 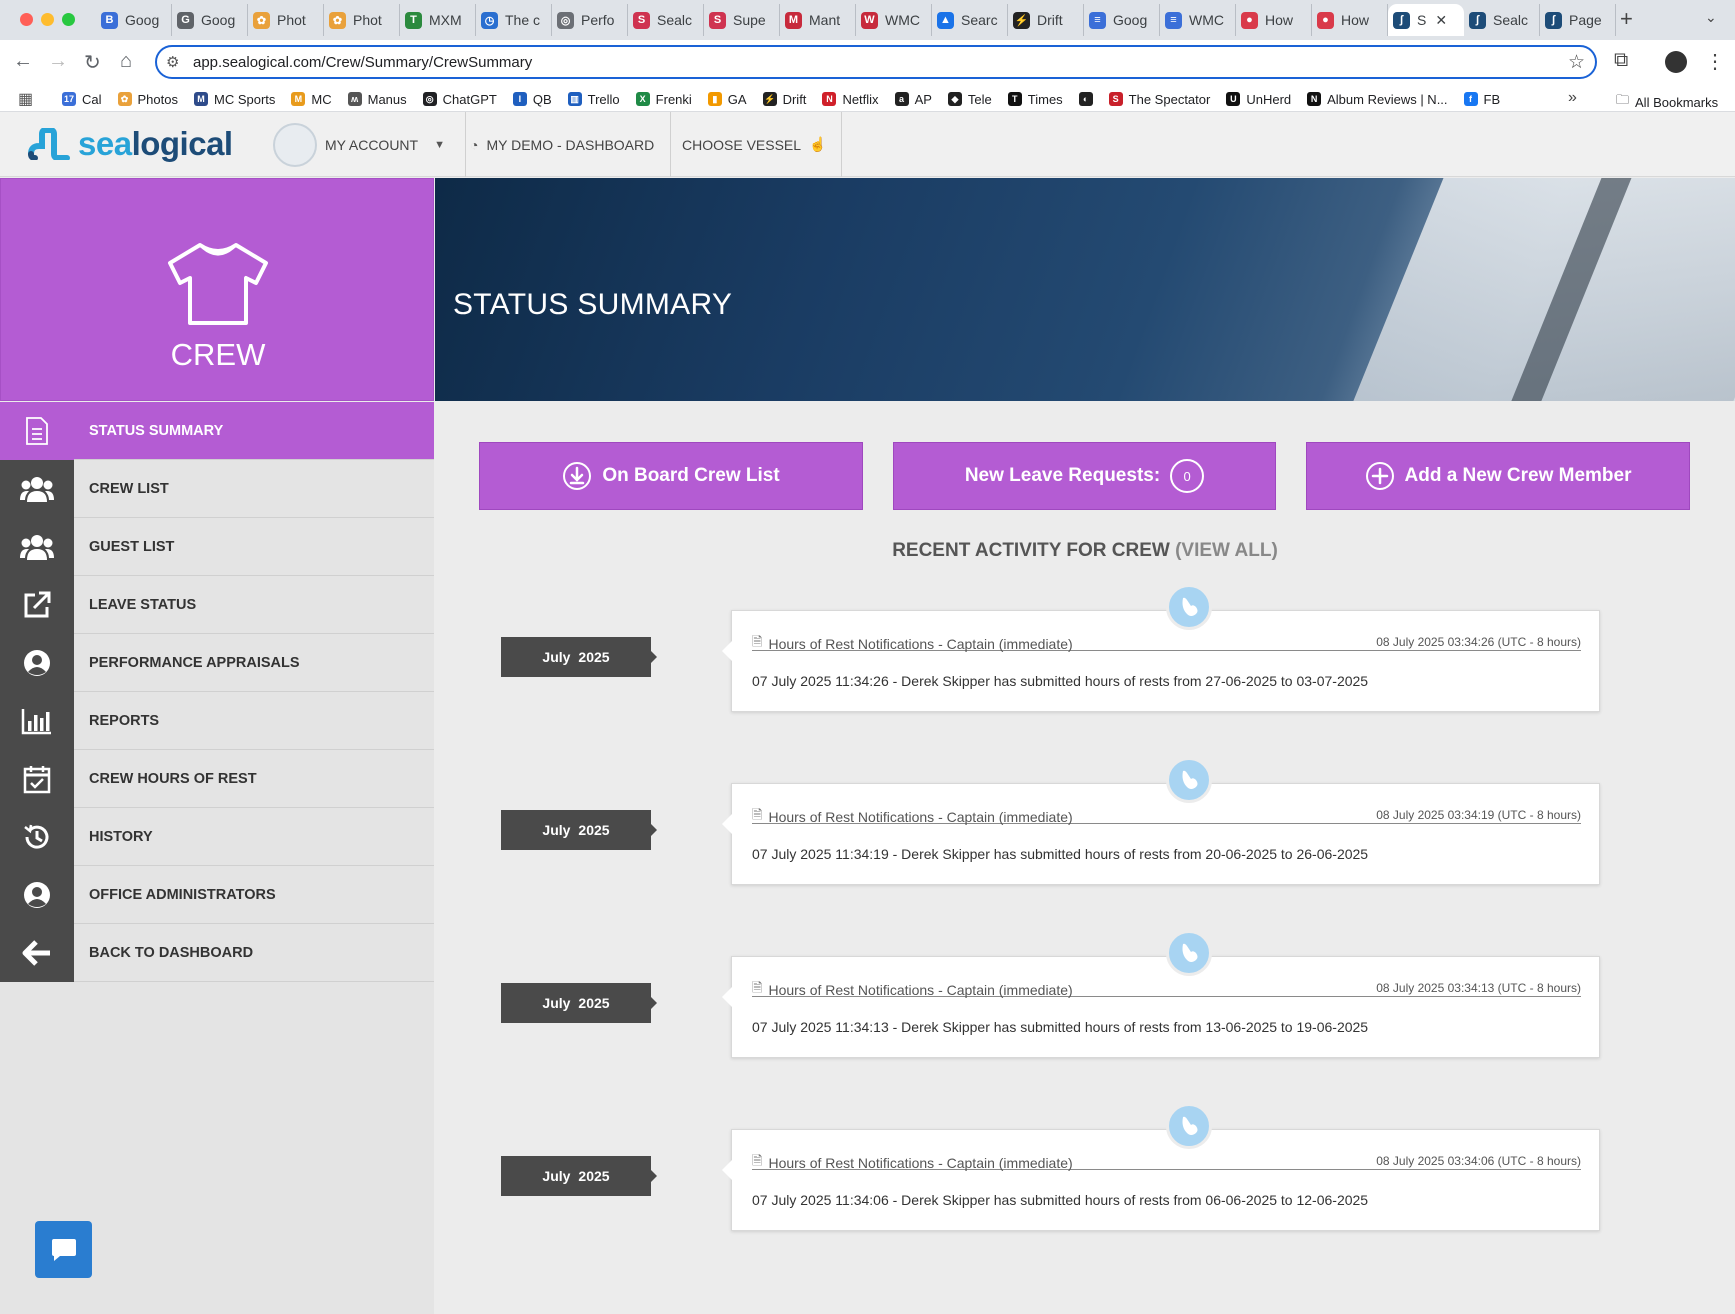 What do you see at coordinates (1085, 289) in the screenshot?
I see `hero-banner: STATUS SUMMARY` at bounding box center [1085, 289].